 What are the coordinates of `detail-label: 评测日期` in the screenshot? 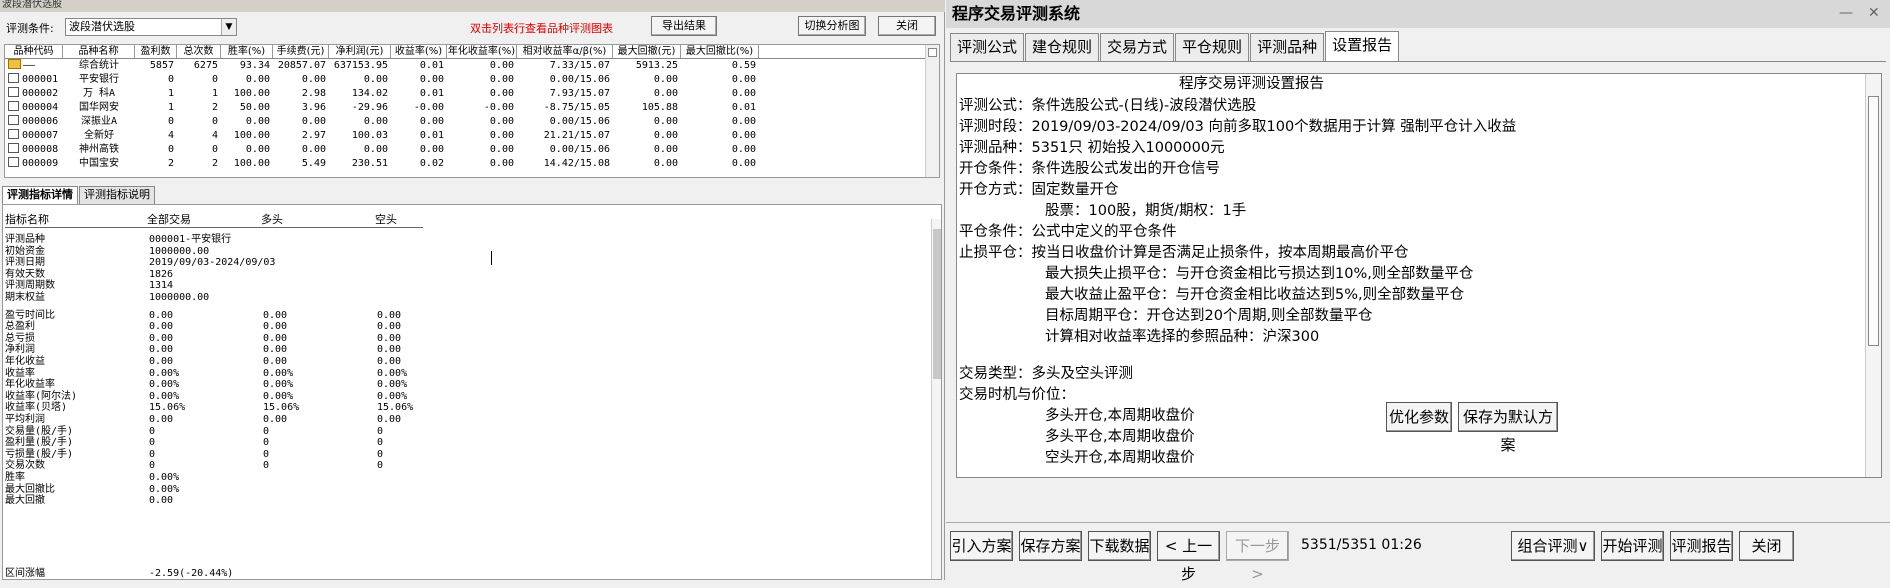 It's located at (25, 263).